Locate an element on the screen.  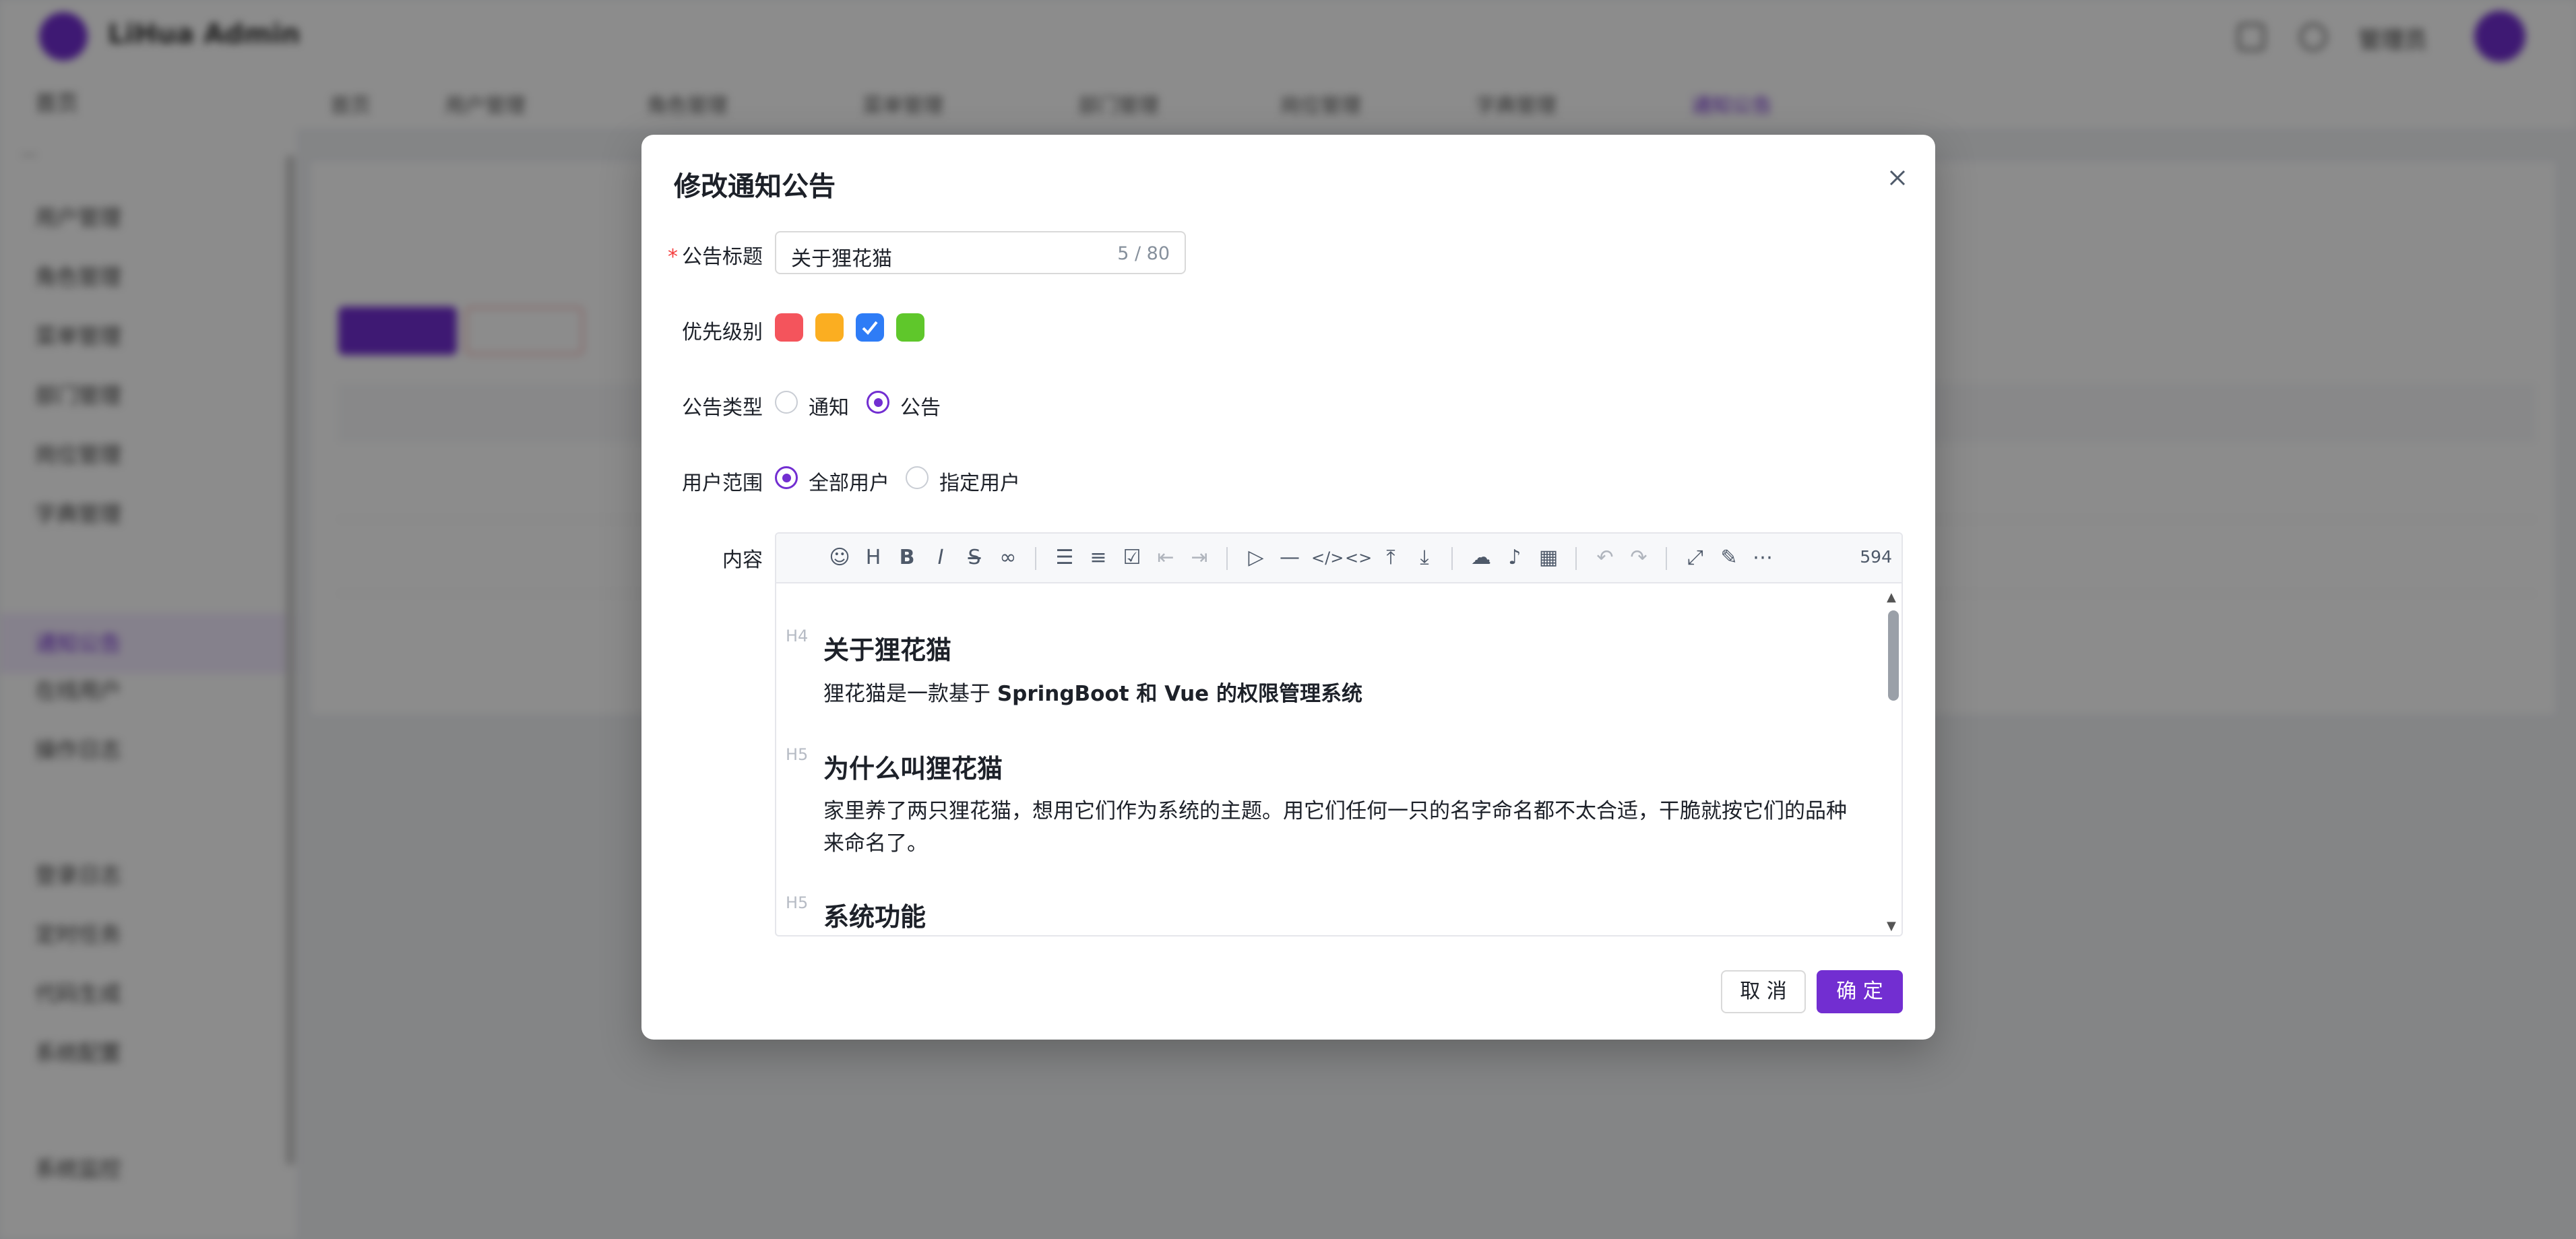
sup-icon: ⤒ is located at coordinates (1391, 558).